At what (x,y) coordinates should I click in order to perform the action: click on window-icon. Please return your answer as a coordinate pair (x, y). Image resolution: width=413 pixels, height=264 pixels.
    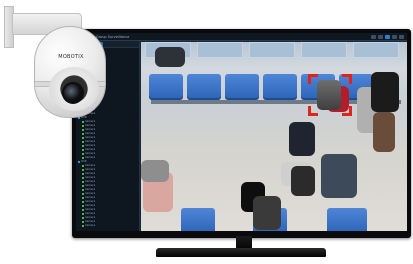
    Looking at the image, I should click on (373, 37).